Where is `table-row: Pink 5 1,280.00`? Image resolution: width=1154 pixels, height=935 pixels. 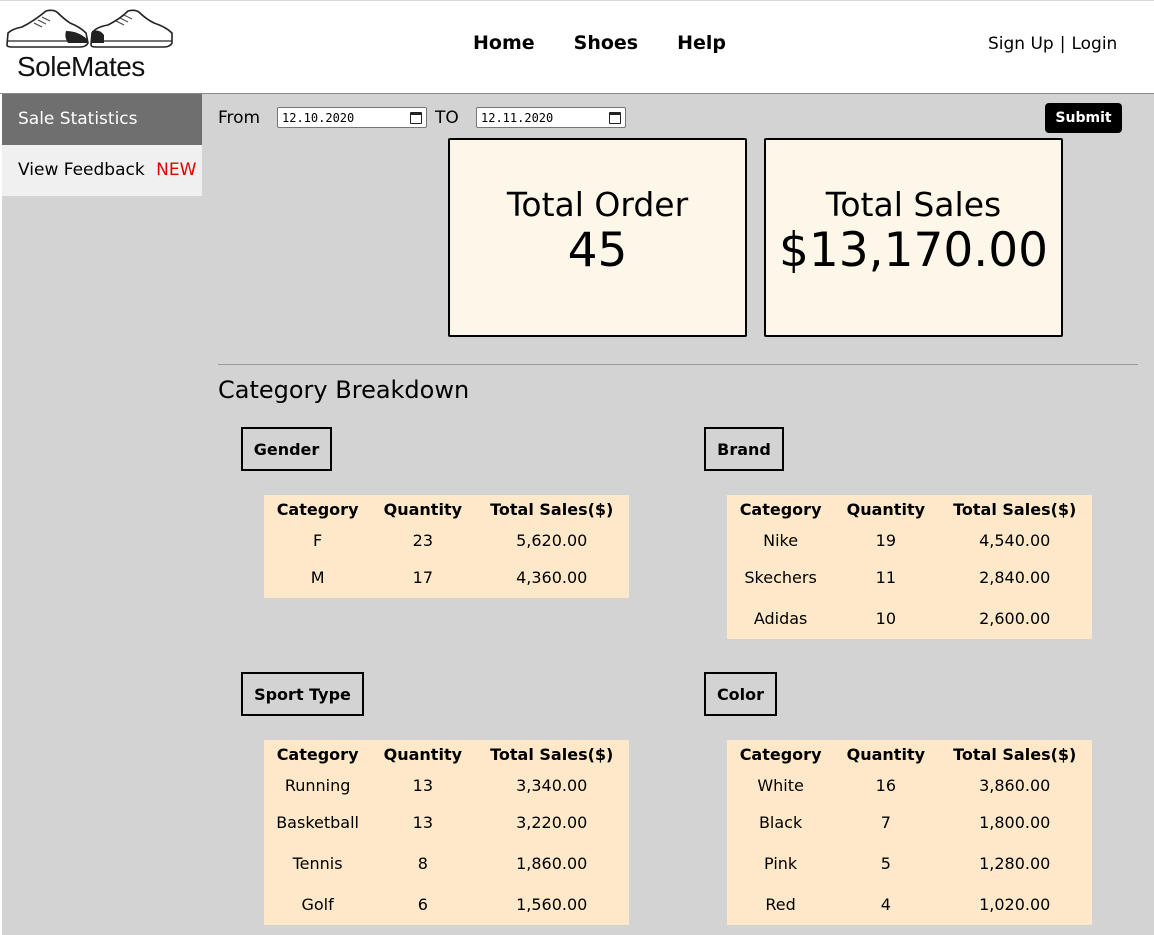
table-row: Pink 5 1,280.00 is located at coordinates (909, 863).